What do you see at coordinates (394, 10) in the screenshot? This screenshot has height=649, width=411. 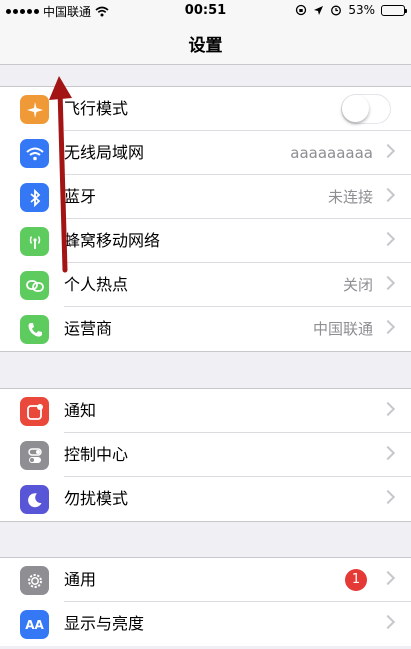 I see `battery-icon` at bounding box center [394, 10].